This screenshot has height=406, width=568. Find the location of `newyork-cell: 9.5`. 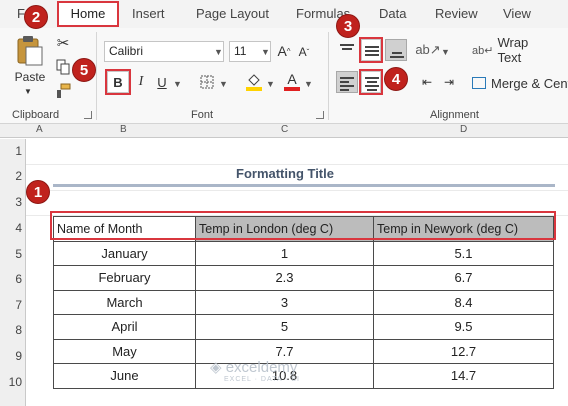

newyork-cell: 9.5 is located at coordinates (463, 327).